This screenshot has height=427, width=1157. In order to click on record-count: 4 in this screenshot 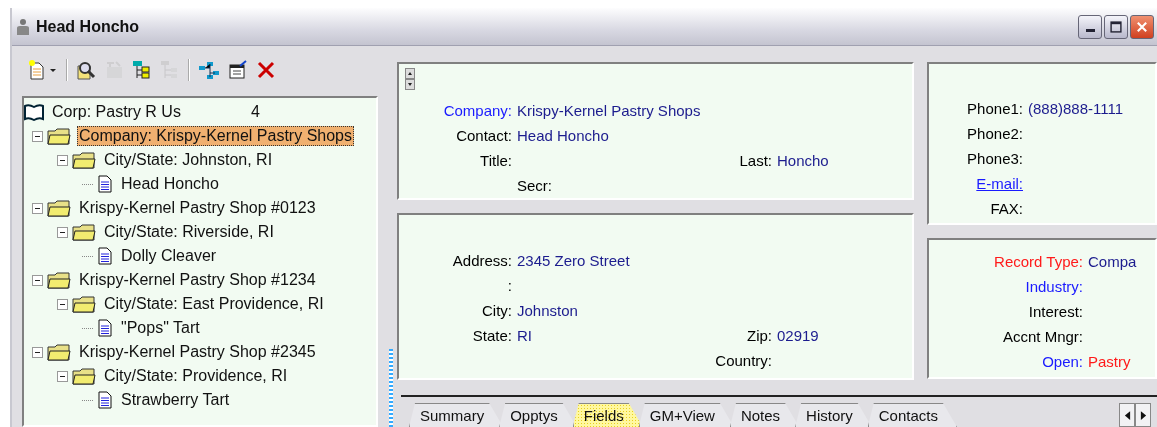, I will do `click(255, 112)`.